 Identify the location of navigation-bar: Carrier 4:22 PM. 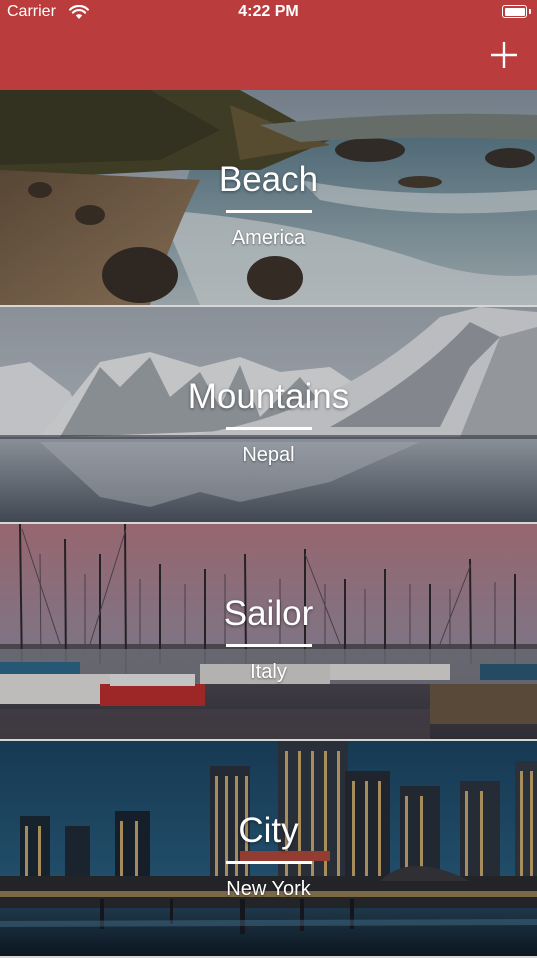
(268, 45).